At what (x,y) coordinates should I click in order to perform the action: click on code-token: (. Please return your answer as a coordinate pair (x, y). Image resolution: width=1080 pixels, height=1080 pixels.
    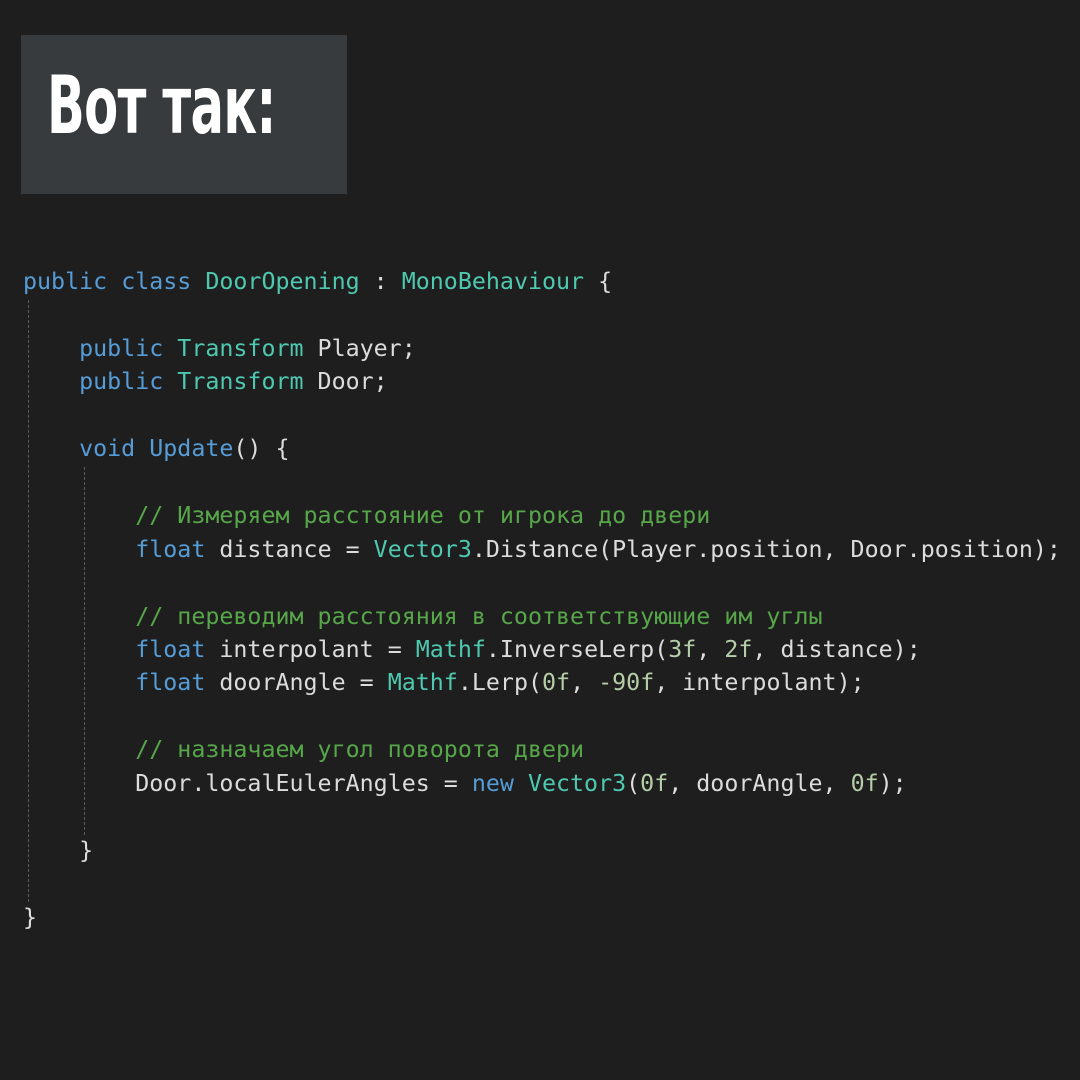
    Looking at the image, I should click on (633, 783).